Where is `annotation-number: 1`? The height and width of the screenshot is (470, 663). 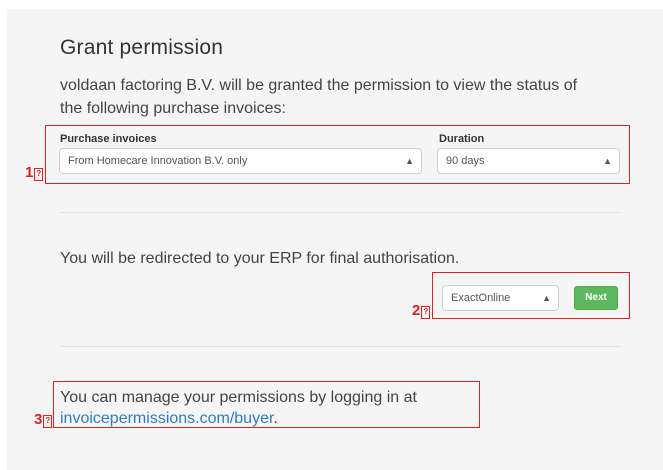 annotation-number: 1 is located at coordinates (29, 172).